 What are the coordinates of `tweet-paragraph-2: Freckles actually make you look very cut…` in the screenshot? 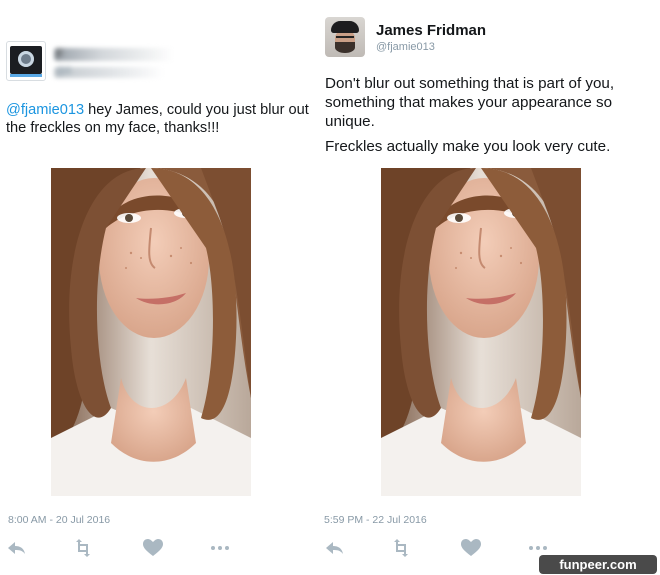 It's located at (468, 146).